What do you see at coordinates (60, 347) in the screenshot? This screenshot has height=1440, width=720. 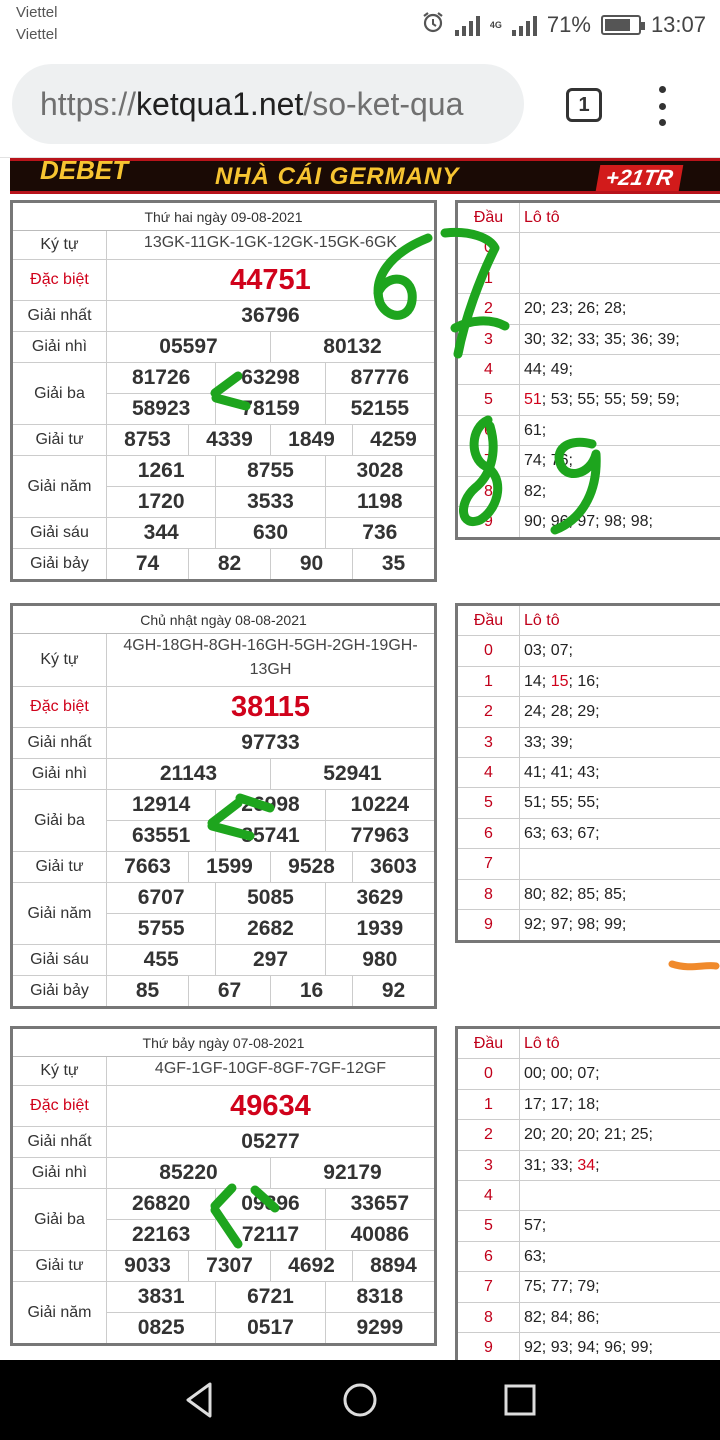 I see `second-prize-label: Giải nhì` at bounding box center [60, 347].